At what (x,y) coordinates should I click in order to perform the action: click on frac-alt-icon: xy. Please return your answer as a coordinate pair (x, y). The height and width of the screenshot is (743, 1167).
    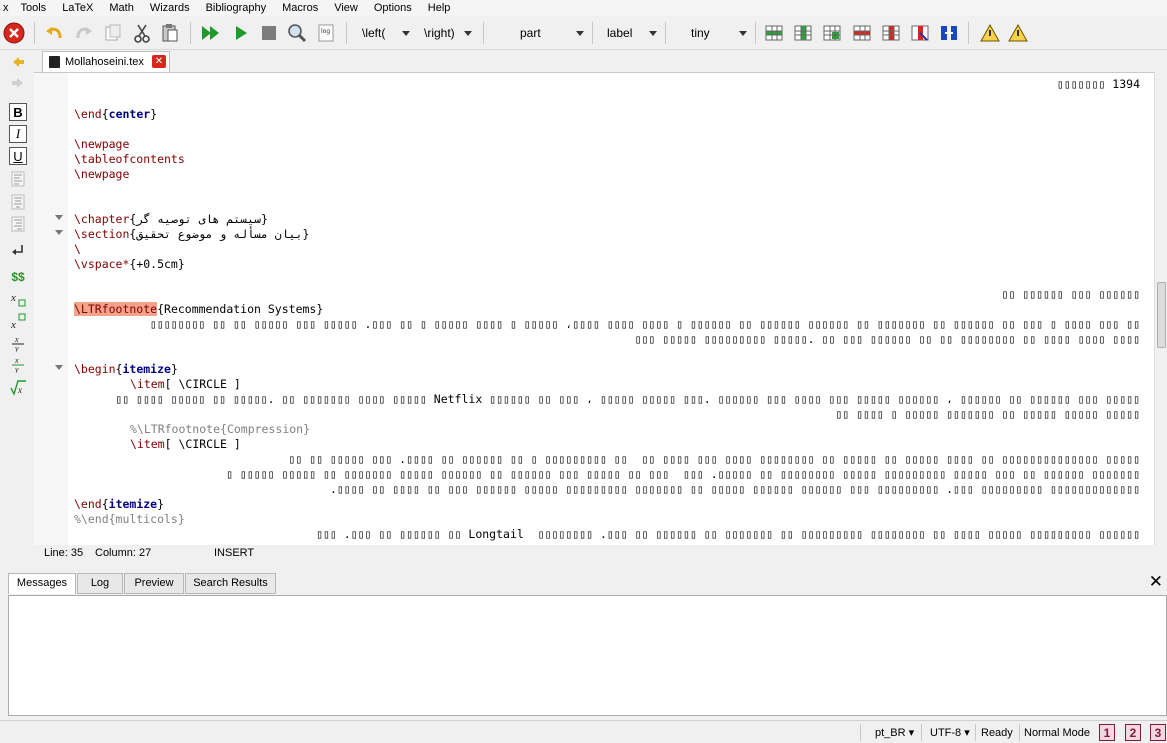
    Looking at the image, I should click on (18, 364).